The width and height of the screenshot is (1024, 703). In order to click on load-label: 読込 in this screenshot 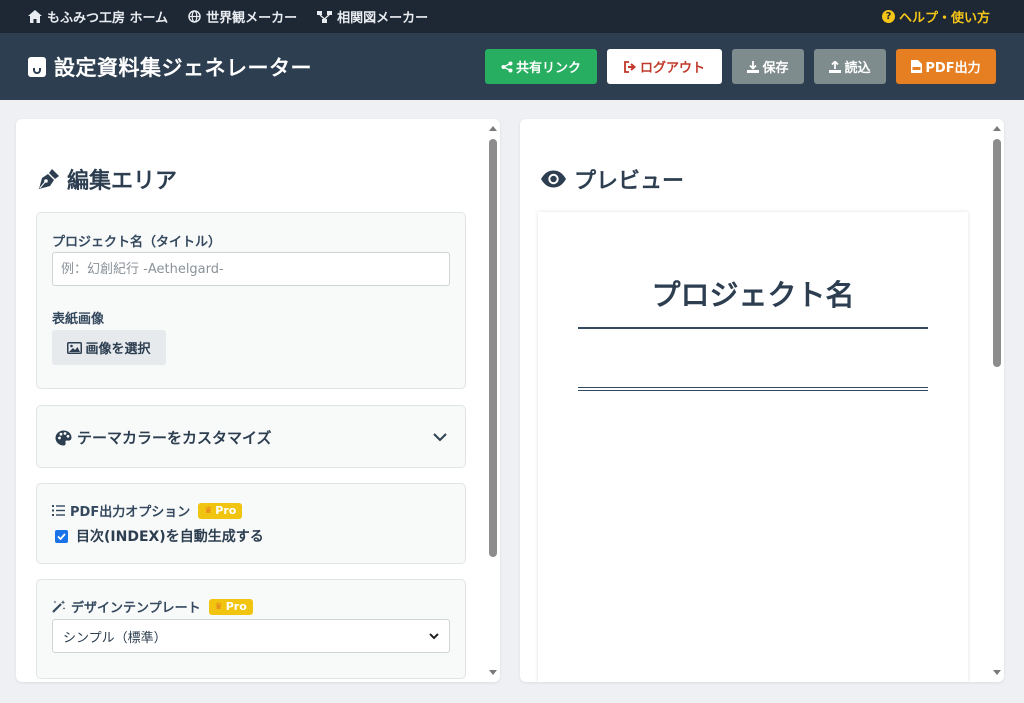, I will do `click(857, 68)`.